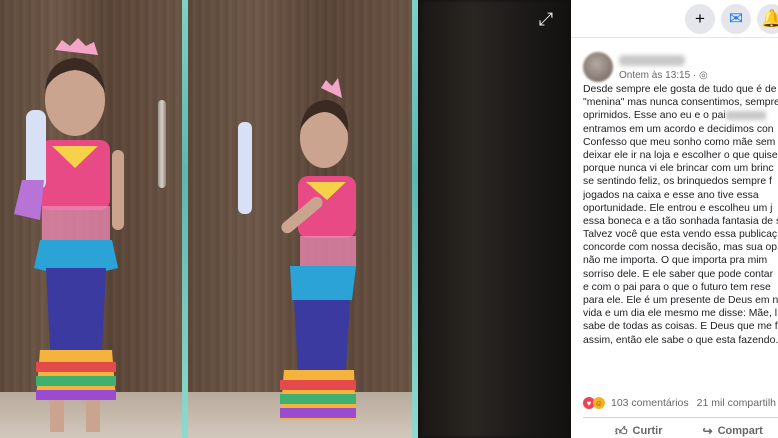  I want to click on post-line: "menina" mas nunca consentimos, sempre, so click(680, 103).